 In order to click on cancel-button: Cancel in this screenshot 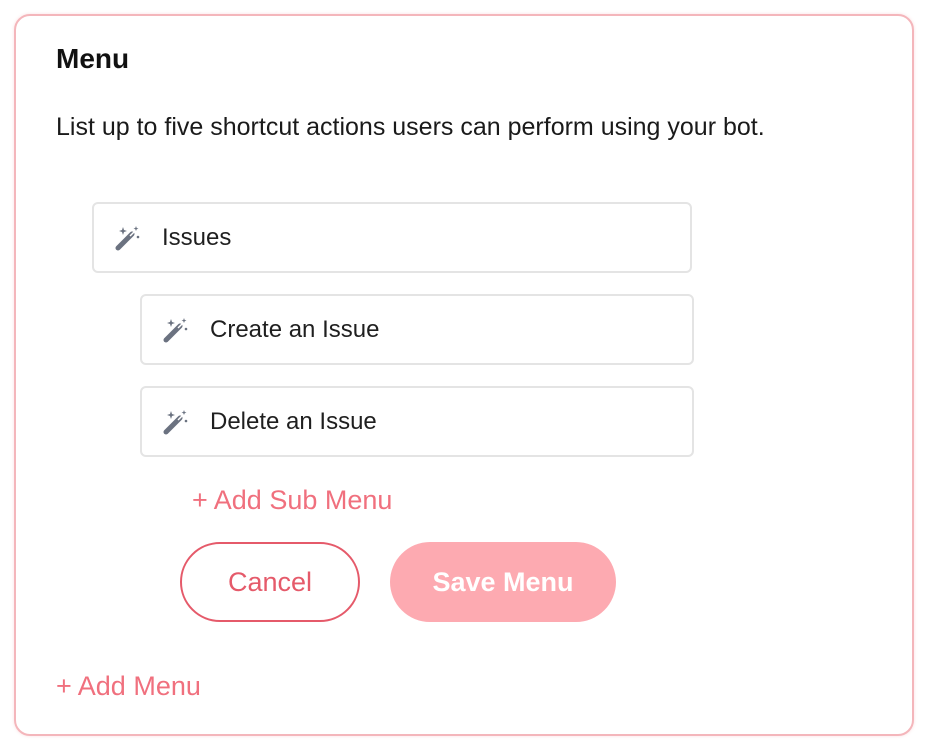, I will do `click(270, 582)`.